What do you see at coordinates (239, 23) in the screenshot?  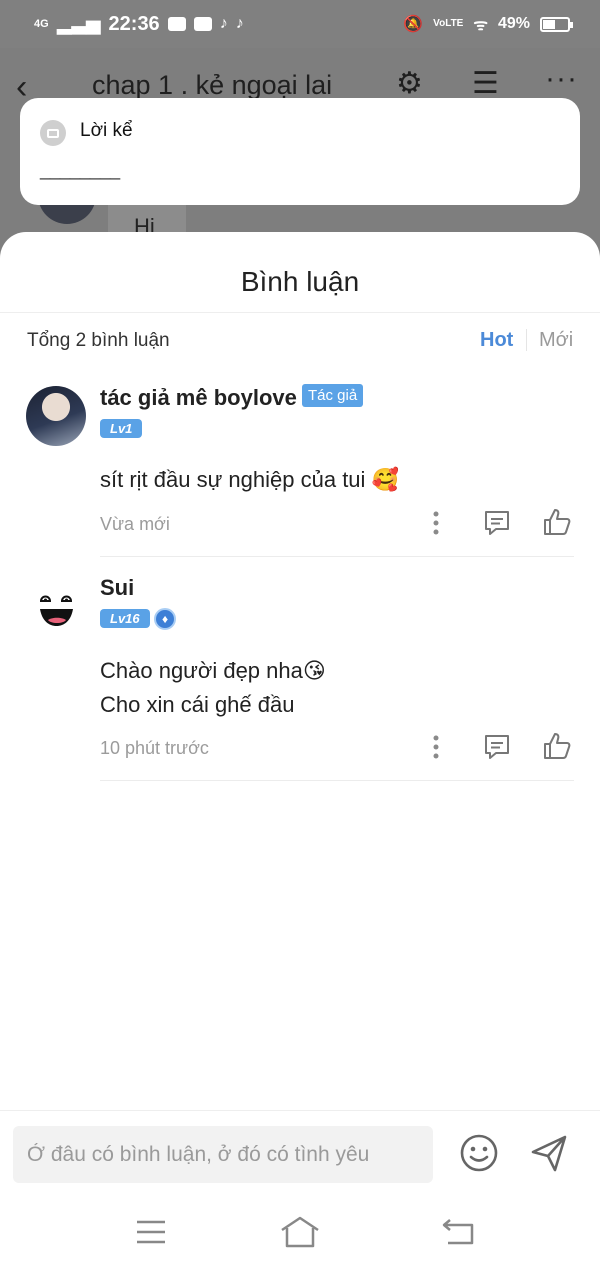 I see `tiktok-icon-2: ♪` at bounding box center [239, 23].